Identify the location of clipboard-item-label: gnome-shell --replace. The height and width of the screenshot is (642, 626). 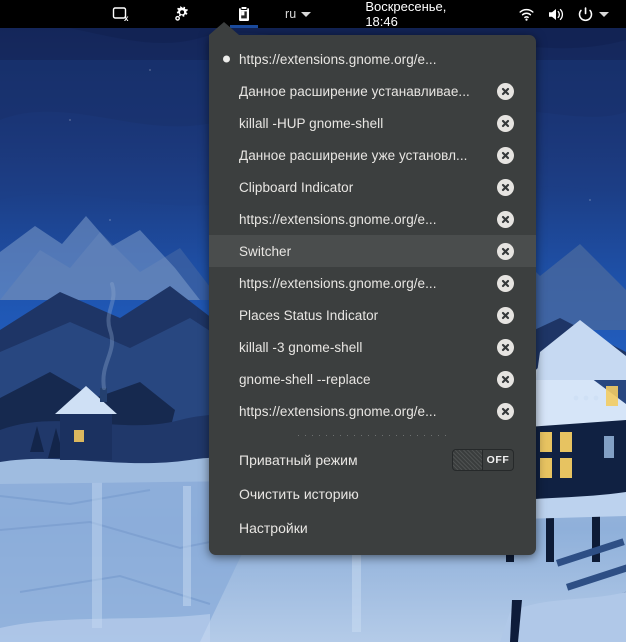
(305, 379).